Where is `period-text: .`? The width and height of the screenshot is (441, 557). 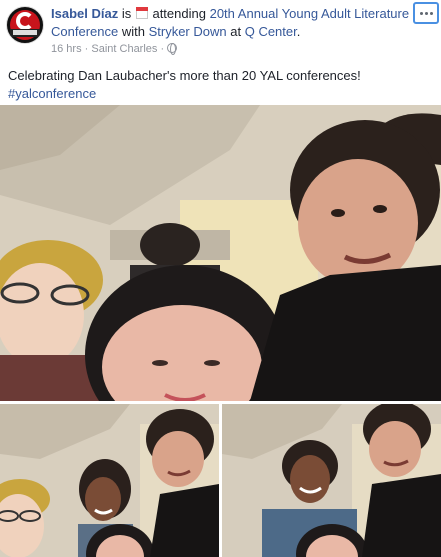 period-text: . is located at coordinates (298, 31).